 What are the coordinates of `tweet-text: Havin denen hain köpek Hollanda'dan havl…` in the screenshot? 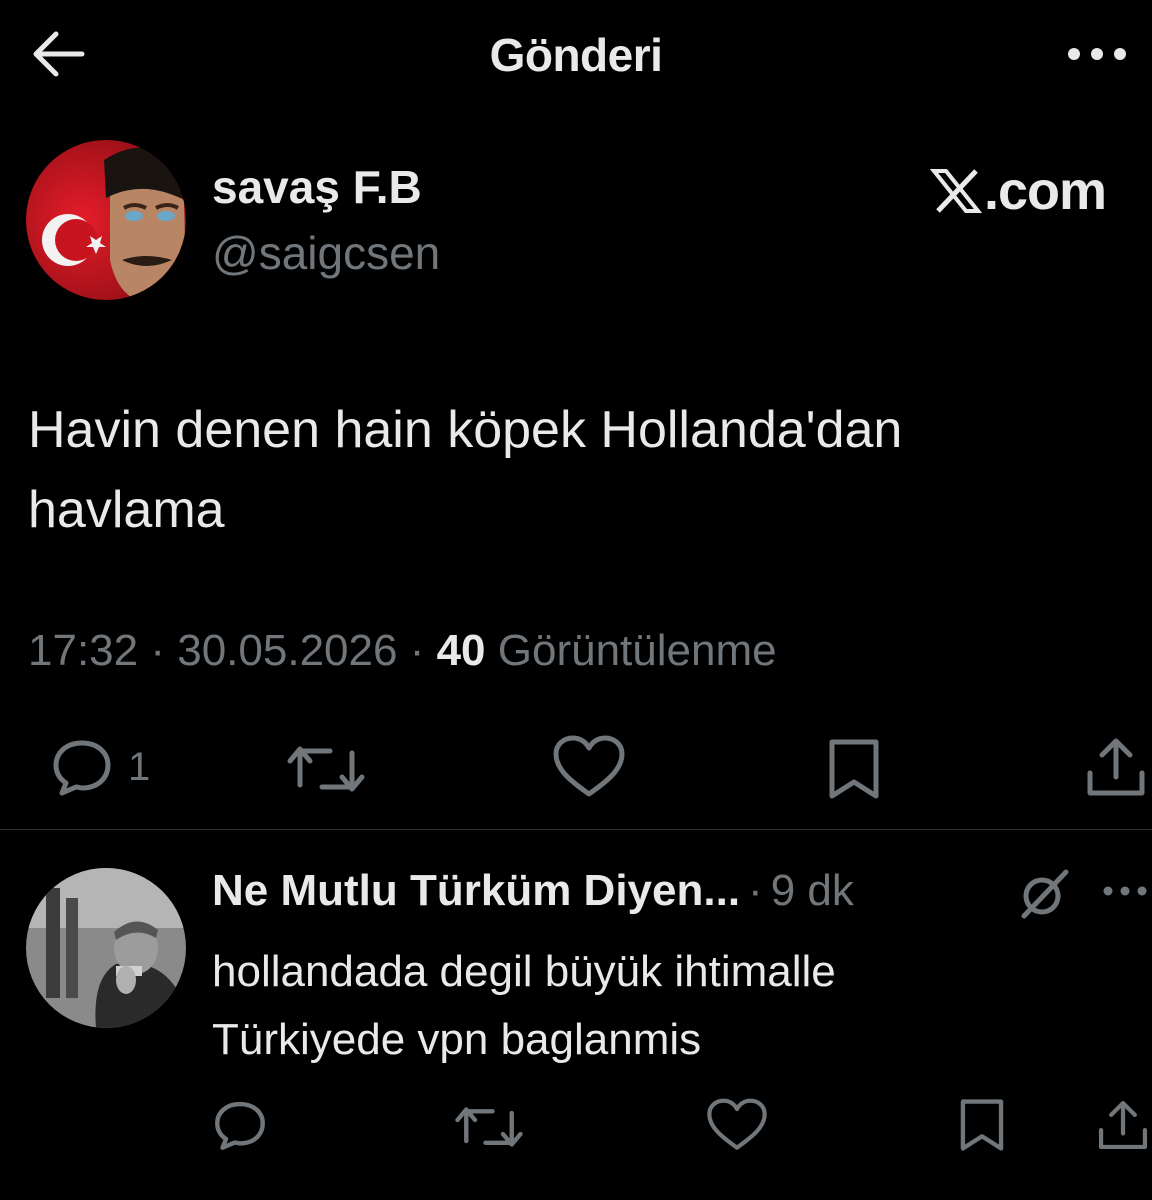 It's located at (573, 470).